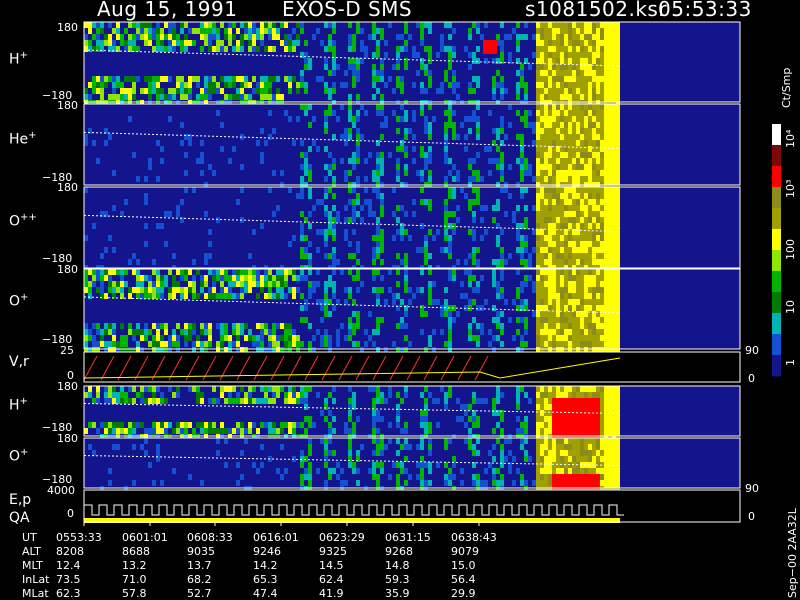 This screenshot has height=600, width=800. I want to click on tick-ep-top: 4000, so click(61, 490).